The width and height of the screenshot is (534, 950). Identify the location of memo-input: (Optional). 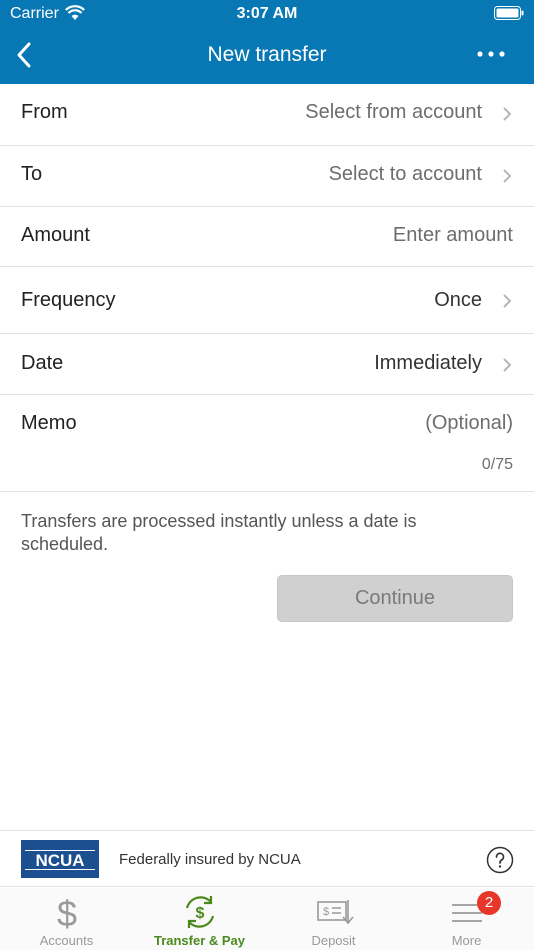
(469, 423).